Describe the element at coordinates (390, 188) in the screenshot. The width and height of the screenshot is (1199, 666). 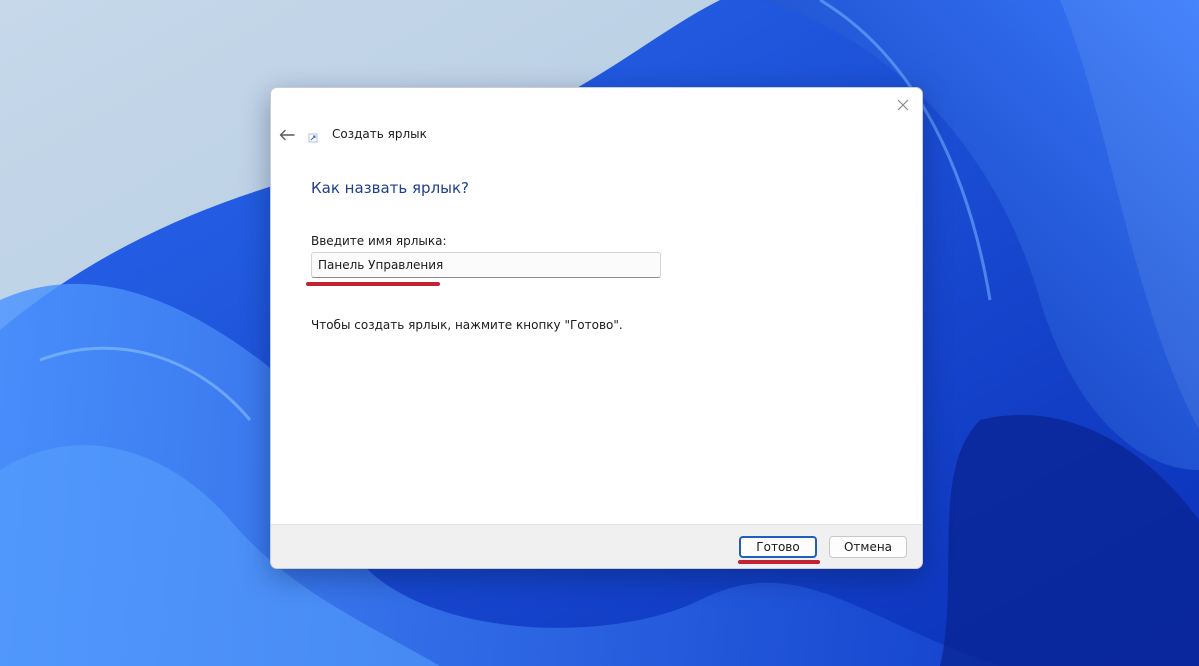
I see `page-heading: Как назвать ярлык?` at that location.